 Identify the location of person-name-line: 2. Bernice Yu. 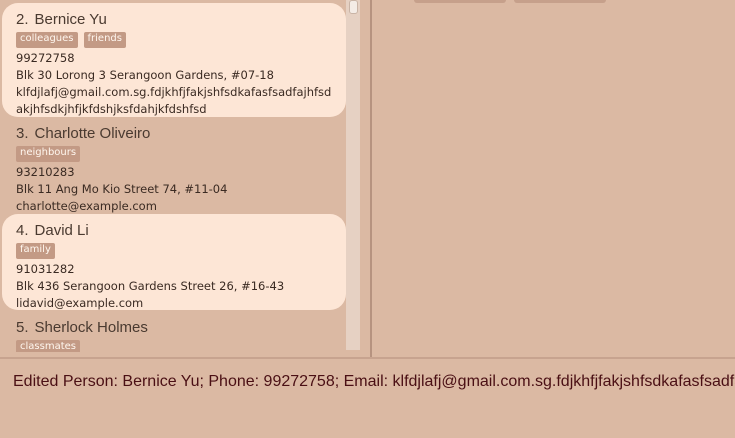
(174, 20).